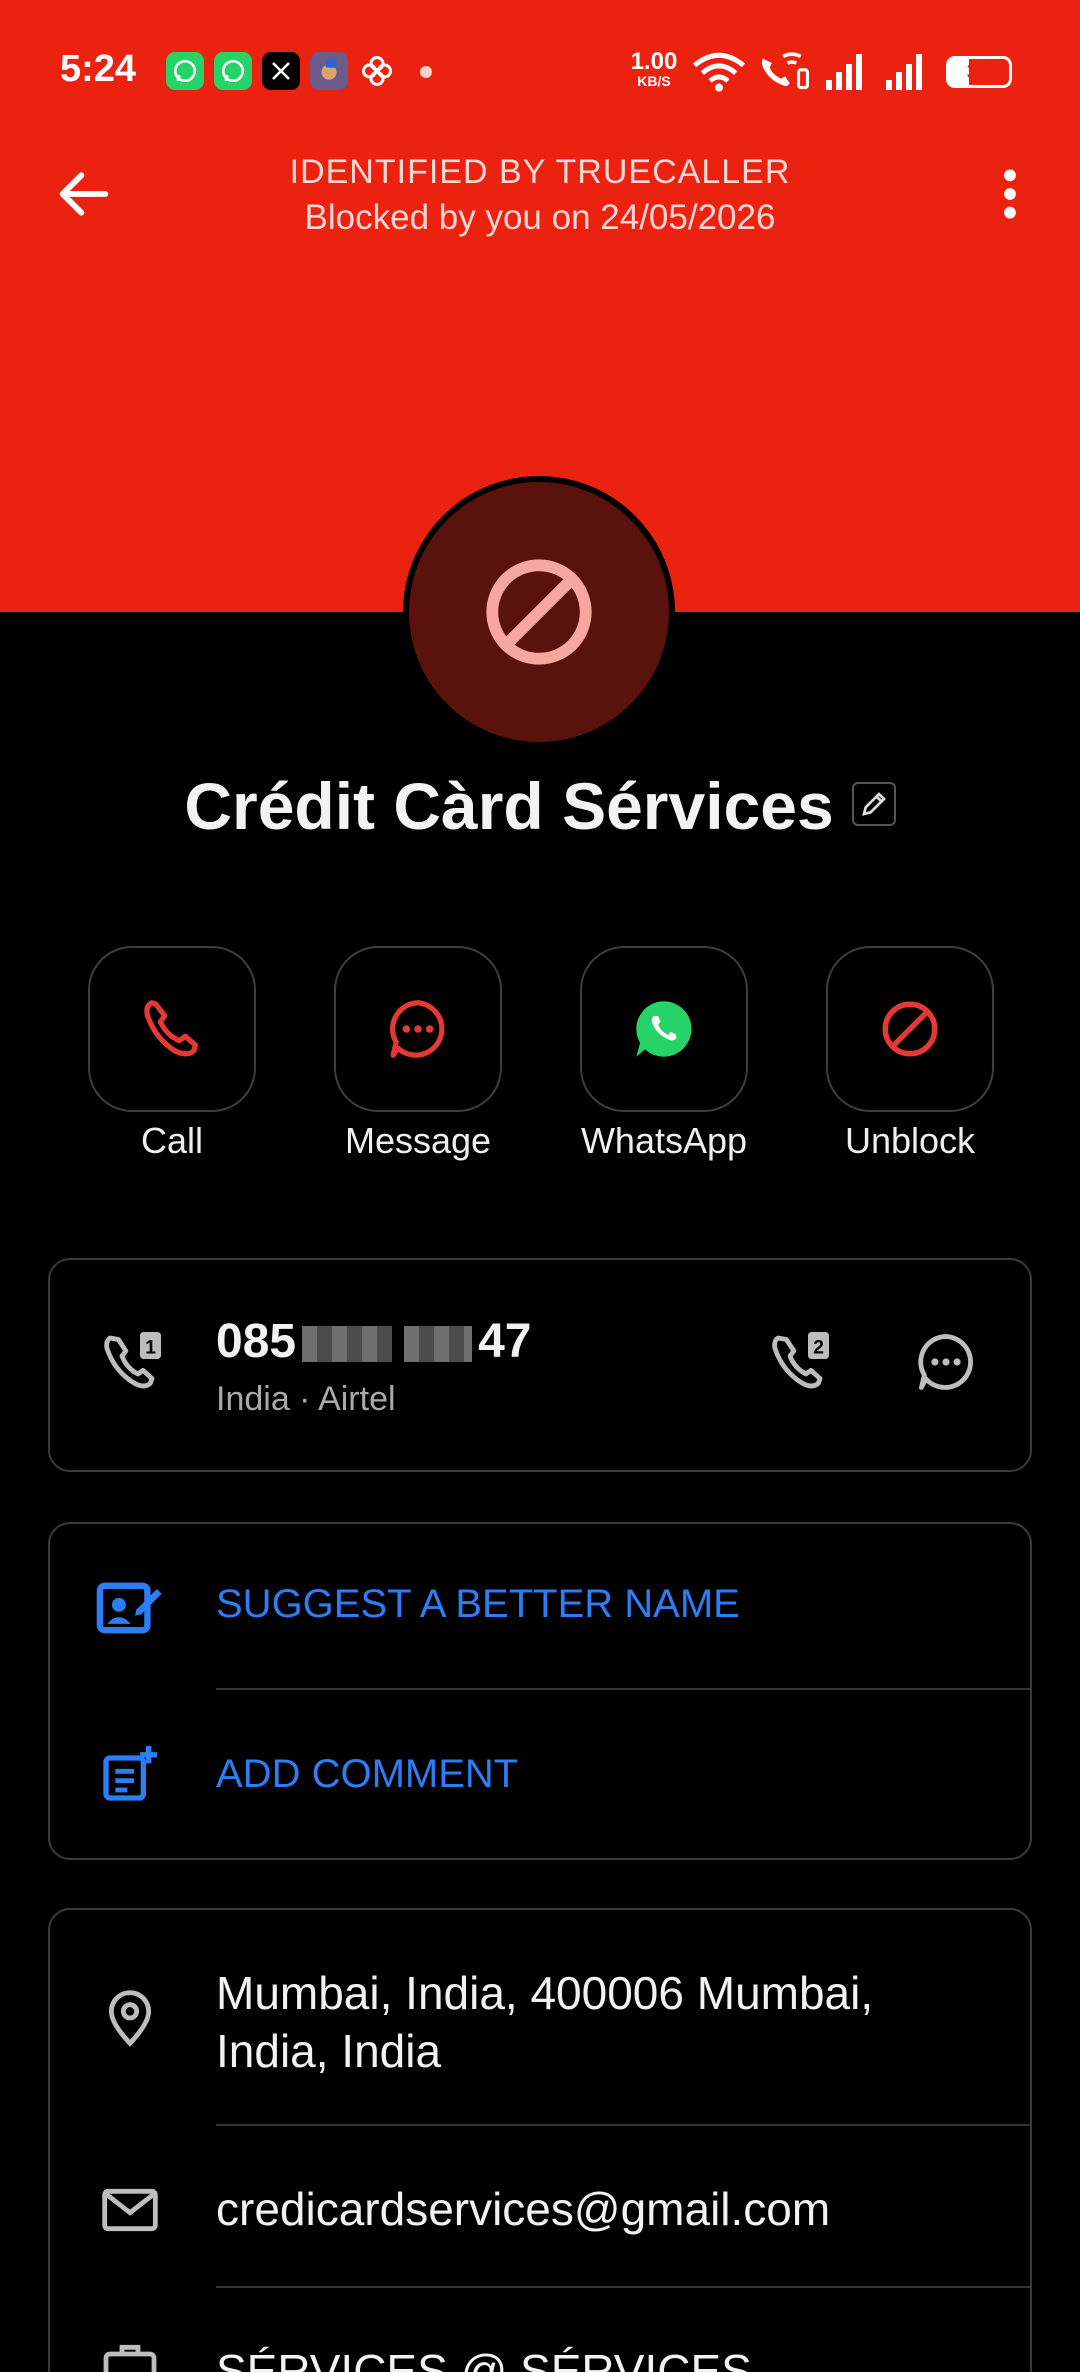 This screenshot has width=1080, height=2372. I want to click on phone-number: 085 47, so click(373, 1341).